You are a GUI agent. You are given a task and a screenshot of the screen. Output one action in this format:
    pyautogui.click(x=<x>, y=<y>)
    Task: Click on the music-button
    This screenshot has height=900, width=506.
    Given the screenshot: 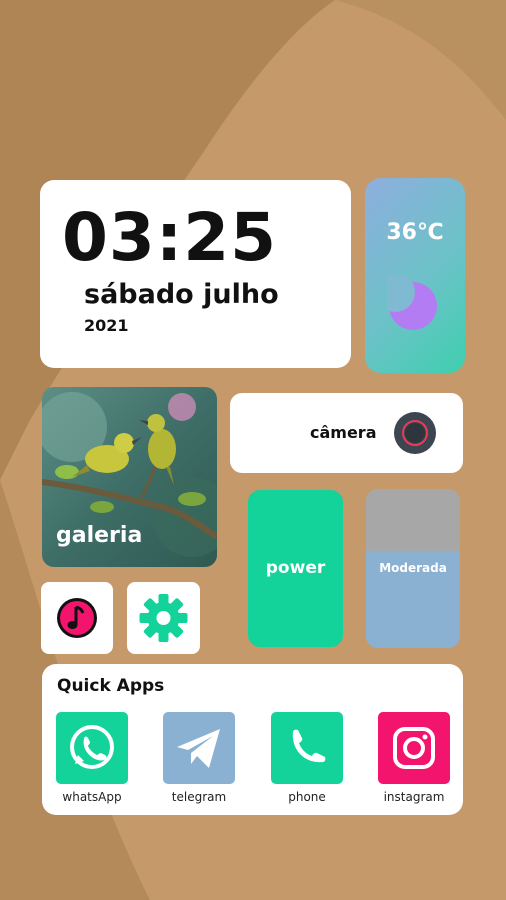 What is the action you would take?
    pyautogui.click(x=77, y=618)
    